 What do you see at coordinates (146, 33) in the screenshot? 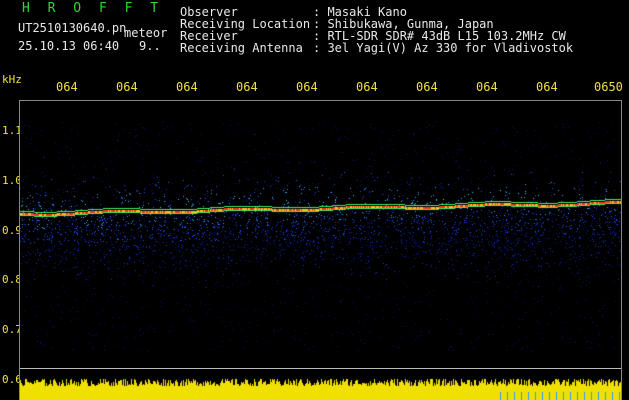
I see `meteor-label: meteor` at bounding box center [146, 33].